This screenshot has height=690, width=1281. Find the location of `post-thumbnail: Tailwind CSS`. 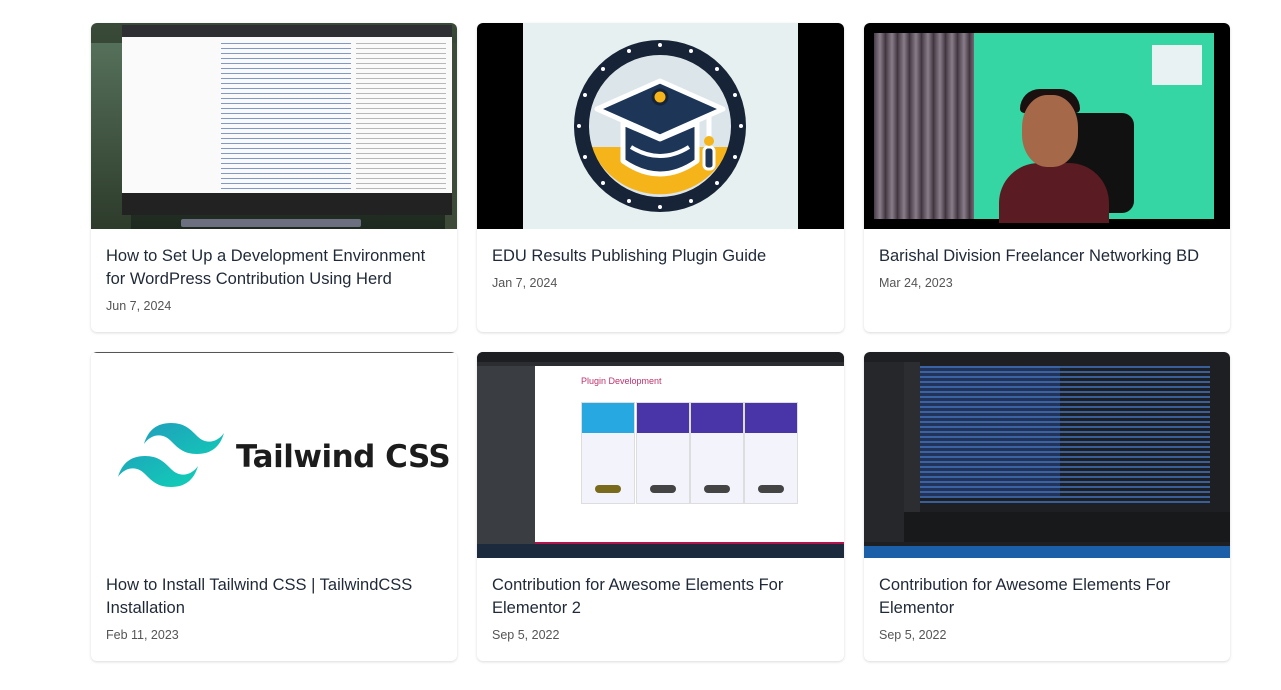

post-thumbnail: Tailwind CSS is located at coordinates (274, 455).